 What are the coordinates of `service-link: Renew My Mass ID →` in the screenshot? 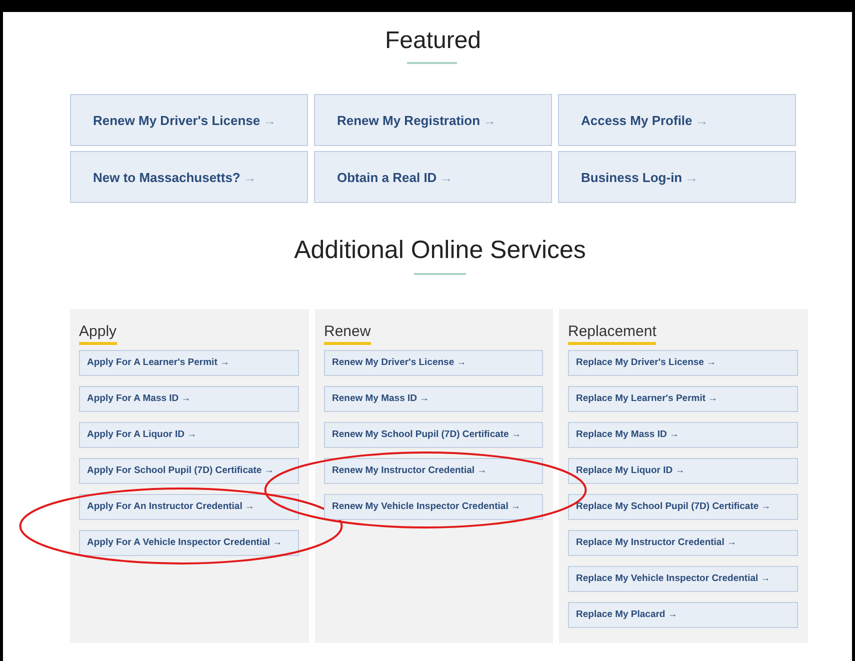 It's located at (433, 399).